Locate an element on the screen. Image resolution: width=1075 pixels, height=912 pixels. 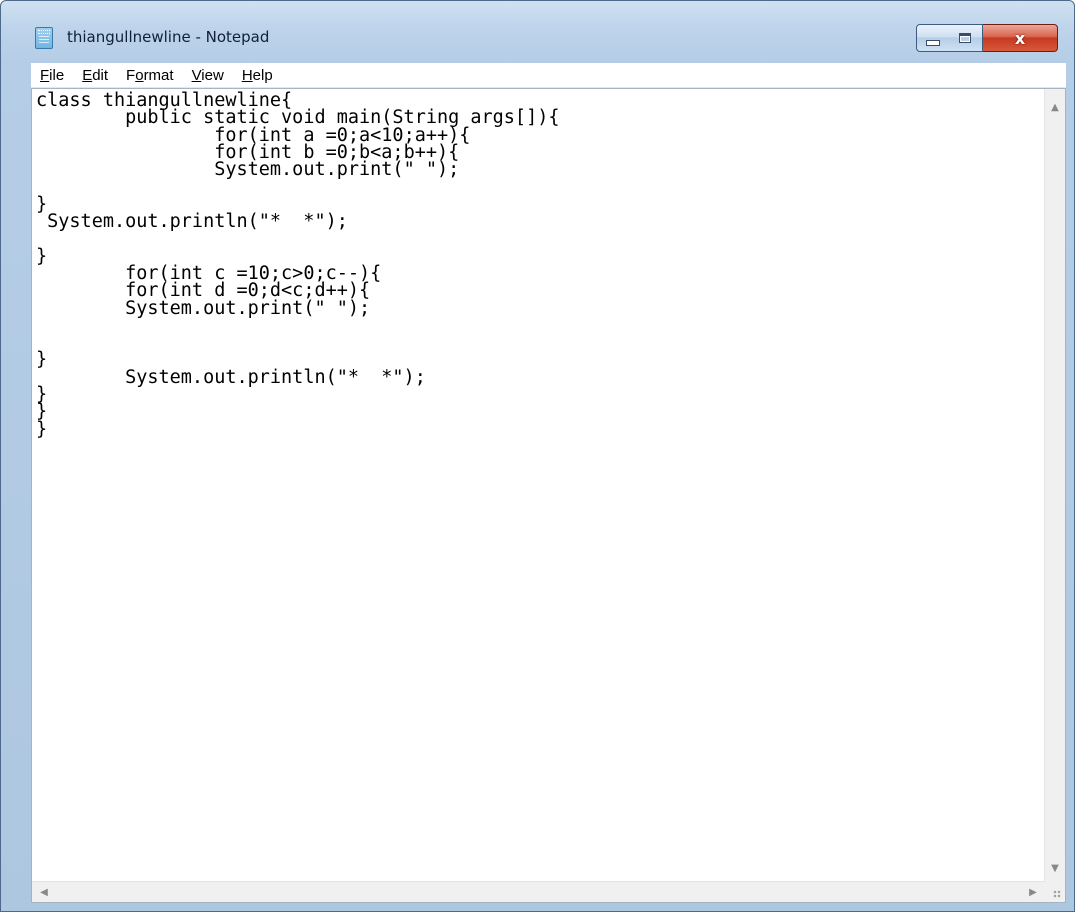
resize-grip-icon is located at coordinates (1055, 892).